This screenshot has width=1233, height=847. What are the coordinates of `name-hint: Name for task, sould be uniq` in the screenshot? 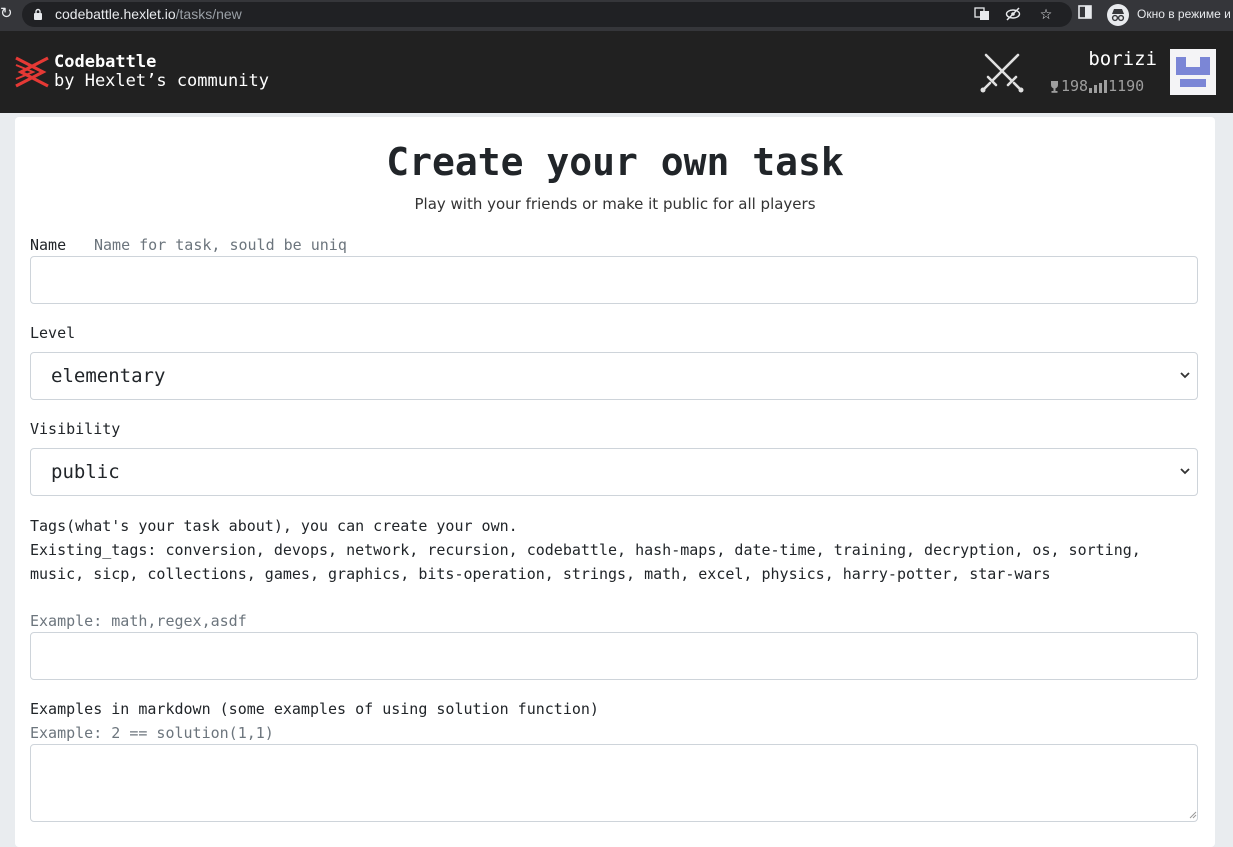 It's located at (220, 245).